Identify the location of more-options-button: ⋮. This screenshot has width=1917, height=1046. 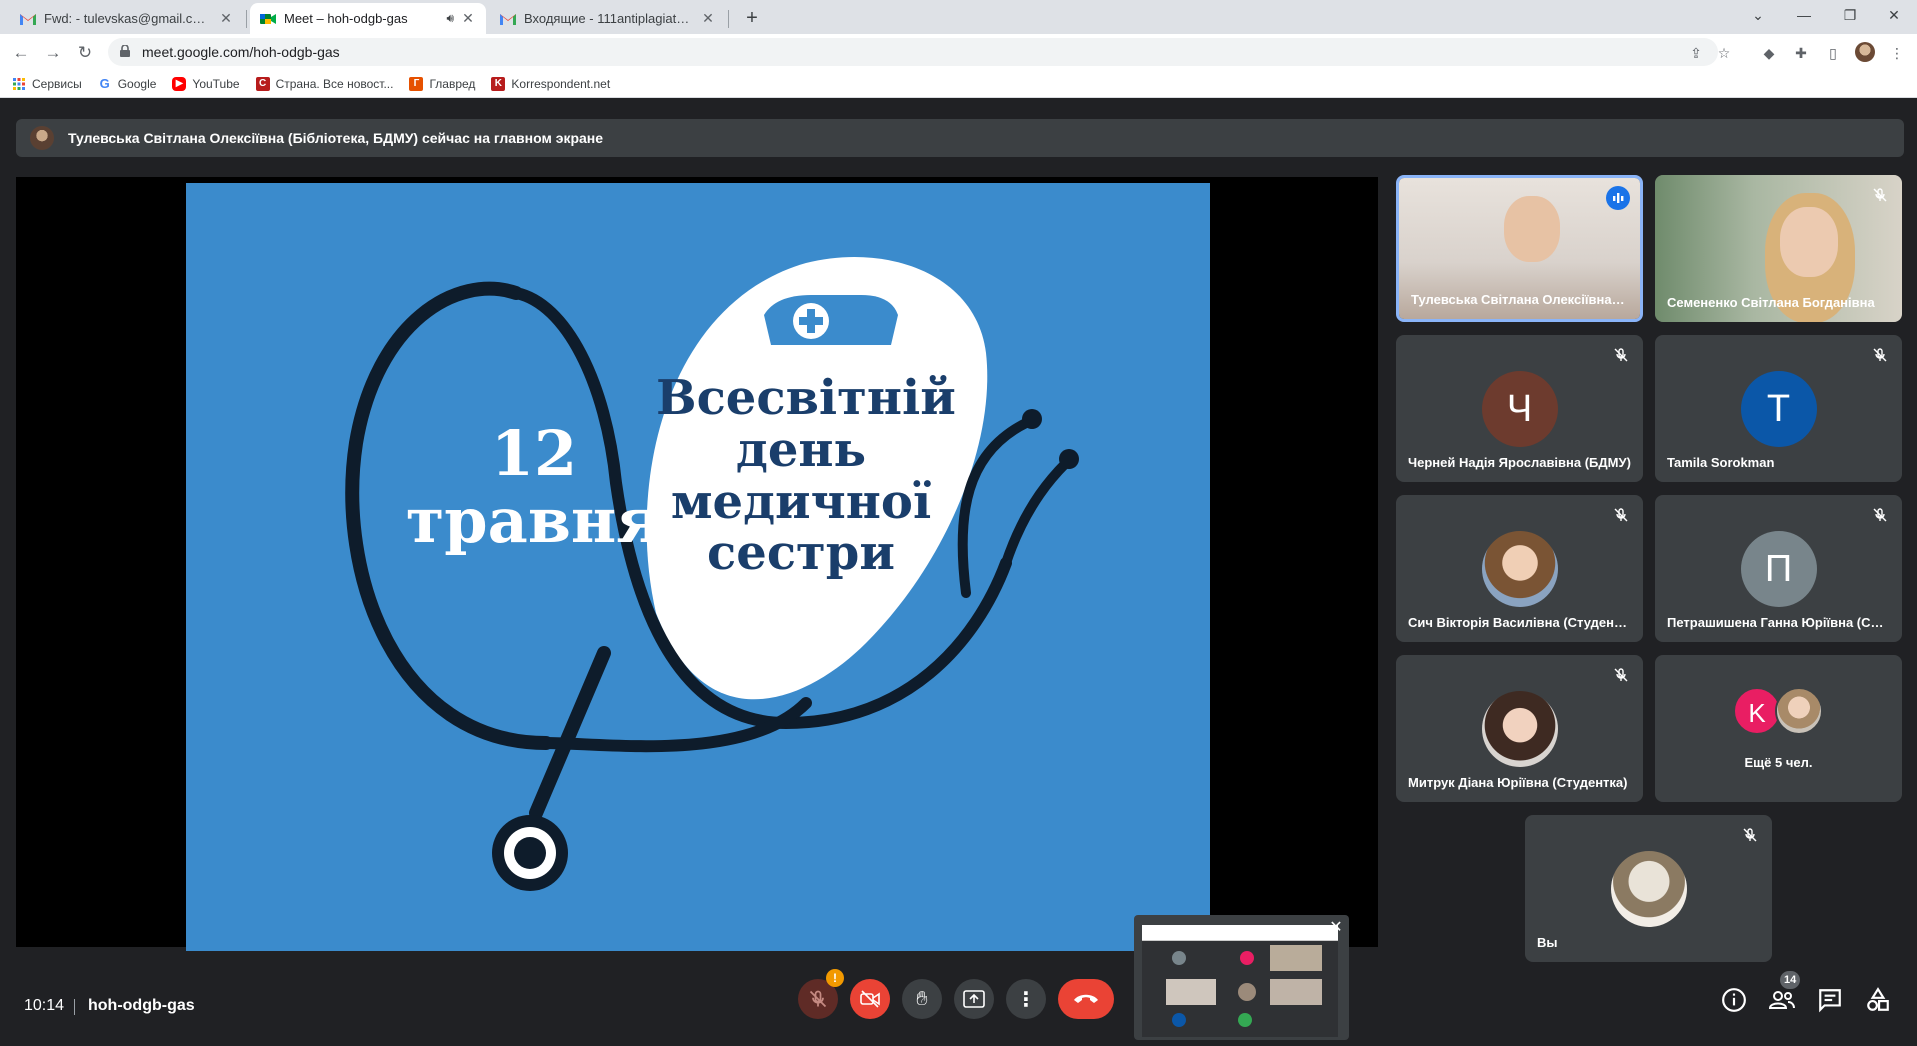
(1026, 999).